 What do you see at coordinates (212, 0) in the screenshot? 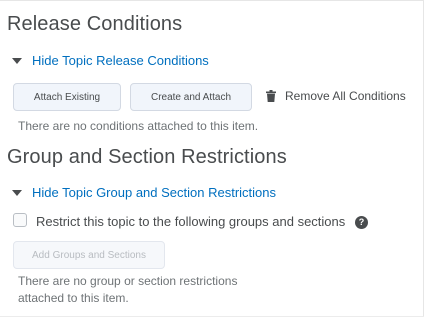
I see `top-divider` at bounding box center [212, 0].